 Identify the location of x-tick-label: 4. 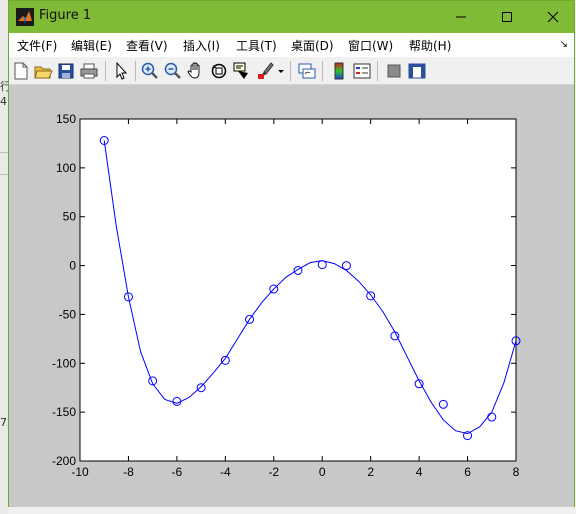
(419, 472).